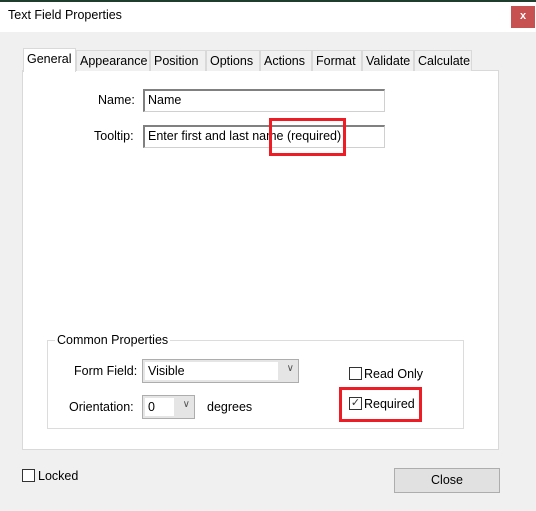  What do you see at coordinates (101, 407) in the screenshot?
I see `orientation-label: Orientation:` at bounding box center [101, 407].